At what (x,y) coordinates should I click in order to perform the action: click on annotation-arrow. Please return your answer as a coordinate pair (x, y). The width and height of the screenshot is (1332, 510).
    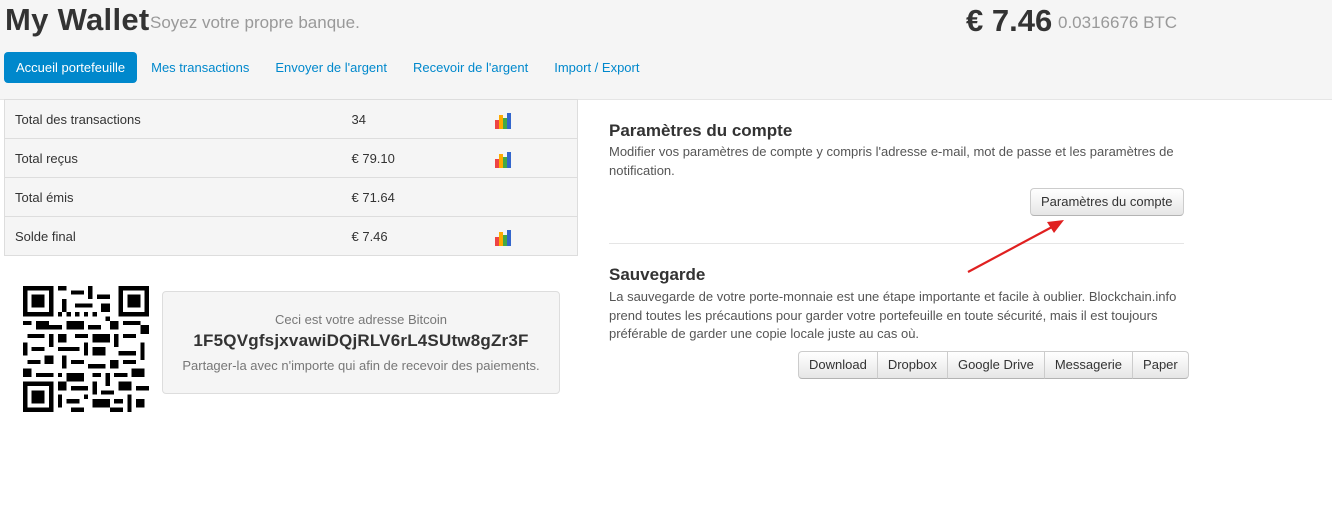
    Looking at the image, I should click on (1015, 246).